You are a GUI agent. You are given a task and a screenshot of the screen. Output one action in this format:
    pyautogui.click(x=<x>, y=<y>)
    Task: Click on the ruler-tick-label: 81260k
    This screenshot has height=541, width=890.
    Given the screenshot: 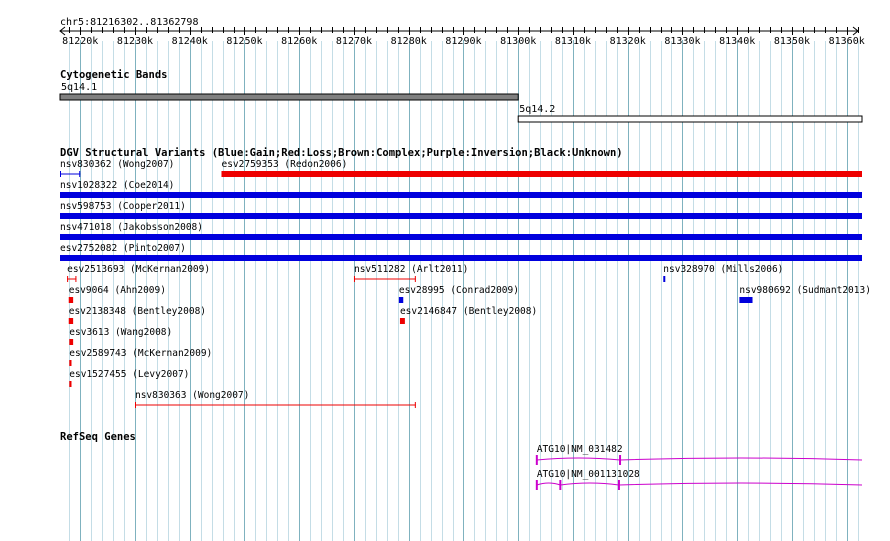 What is the action you would take?
    pyautogui.click(x=299, y=41)
    